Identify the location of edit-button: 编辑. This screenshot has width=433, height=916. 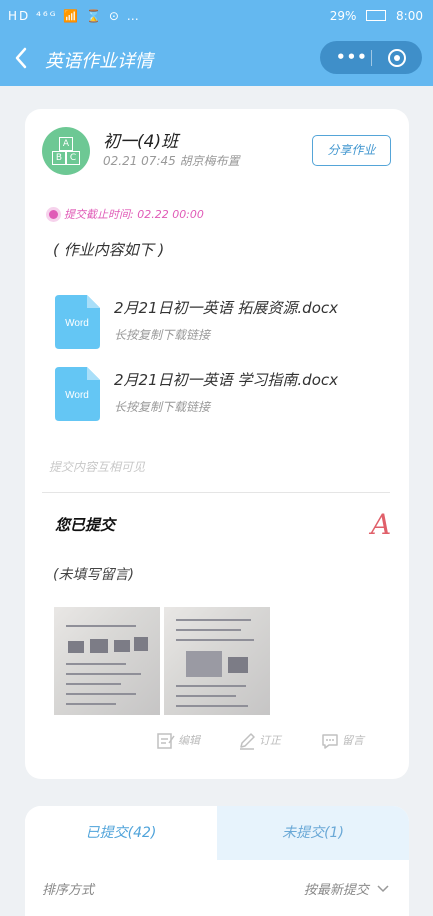
(178, 741).